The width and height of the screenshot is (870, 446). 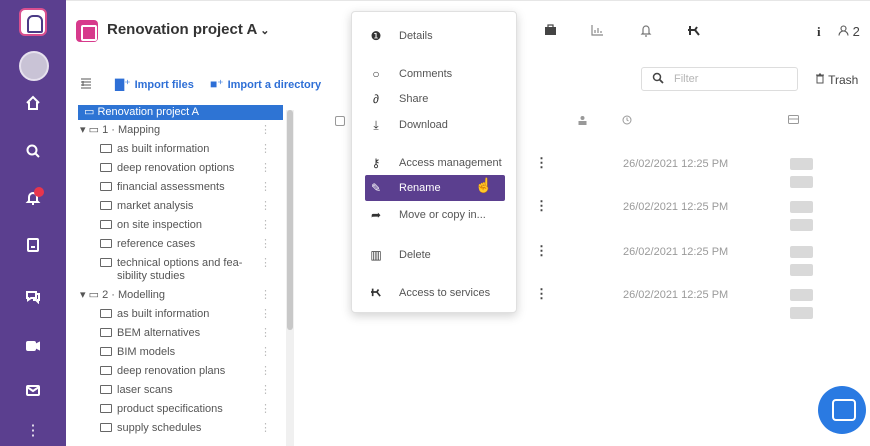 What do you see at coordinates (185, 352) in the screenshot?
I see `tree-item: BIM models ⋮` at bounding box center [185, 352].